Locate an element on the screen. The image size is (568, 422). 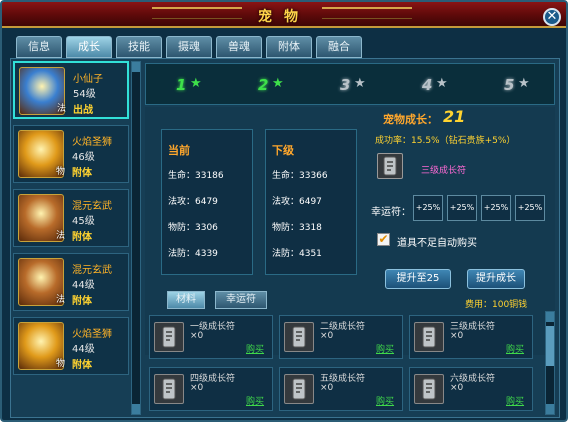
tab-growth: 成长 is located at coordinates (89, 47).